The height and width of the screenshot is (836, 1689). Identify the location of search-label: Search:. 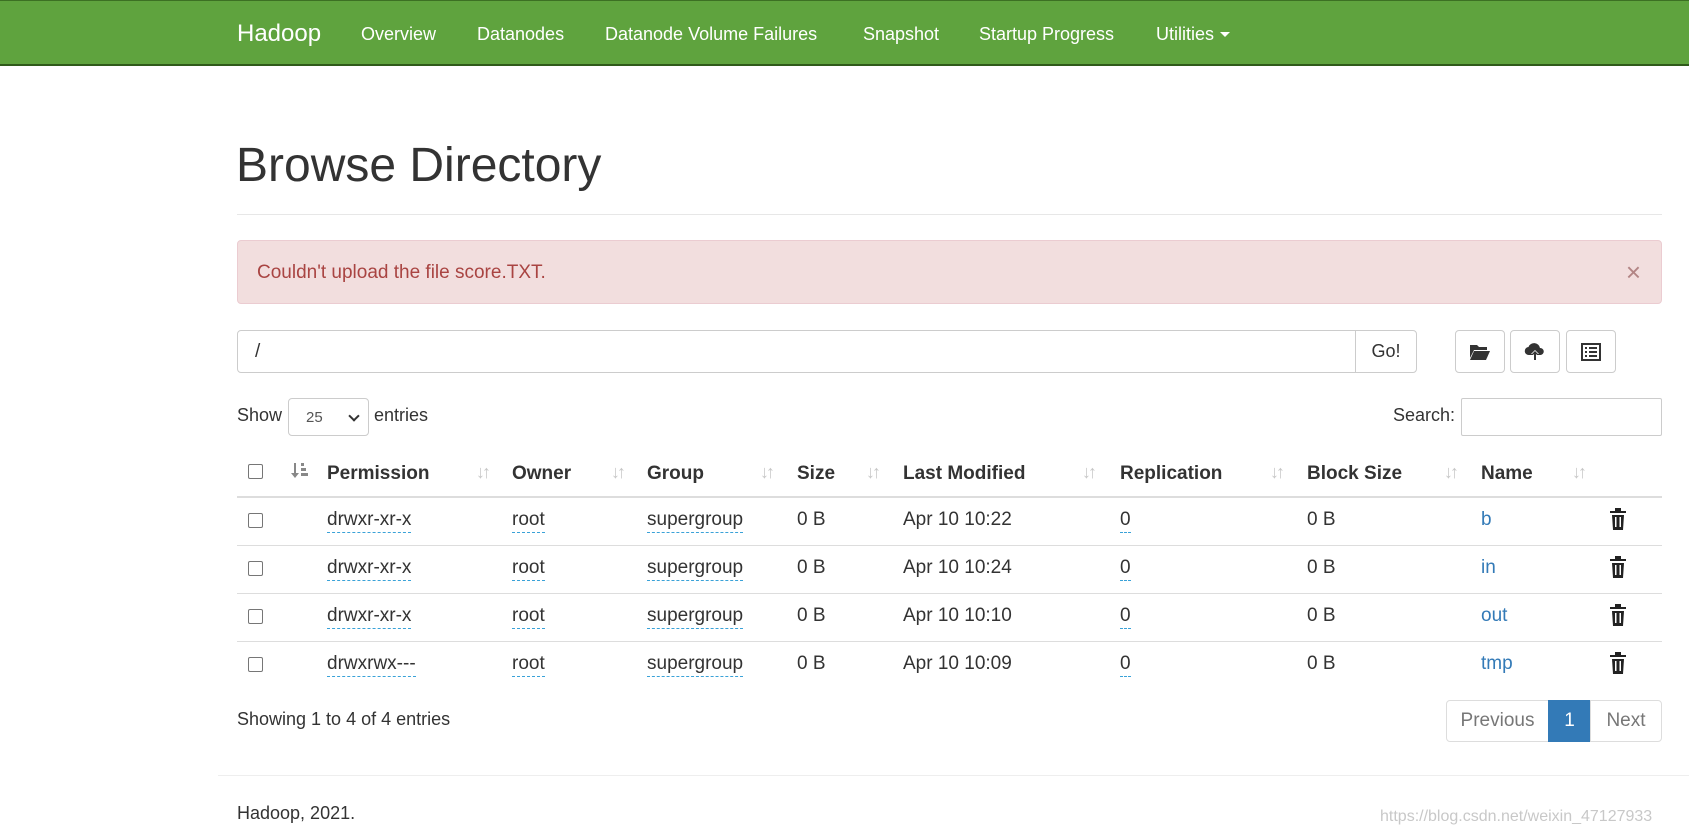
(1424, 415).